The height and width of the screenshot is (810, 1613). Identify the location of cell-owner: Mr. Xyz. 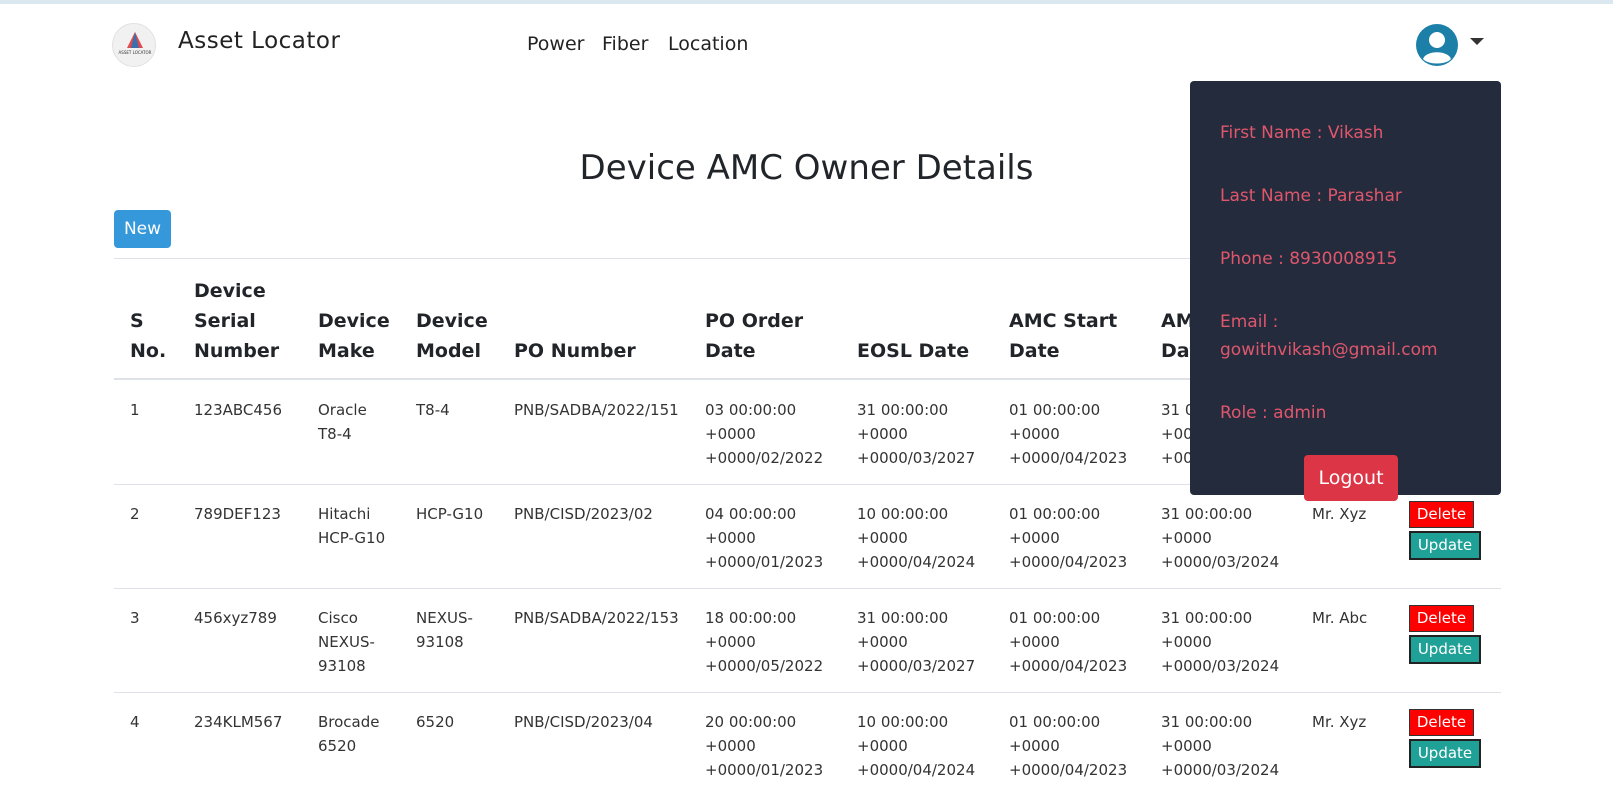
(1339, 722).